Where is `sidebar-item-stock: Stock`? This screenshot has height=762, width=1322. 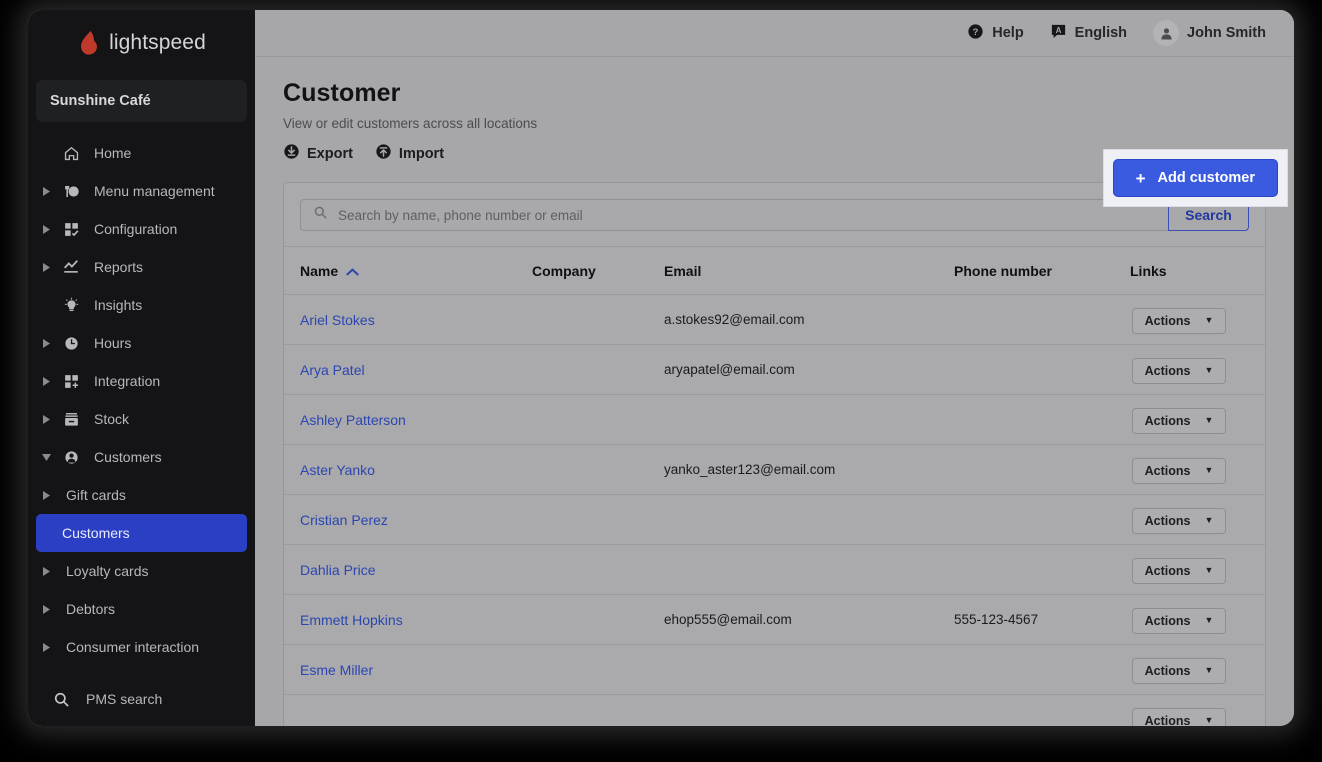 sidebar-item-stock: Stock is located at coordinates (141, 419).